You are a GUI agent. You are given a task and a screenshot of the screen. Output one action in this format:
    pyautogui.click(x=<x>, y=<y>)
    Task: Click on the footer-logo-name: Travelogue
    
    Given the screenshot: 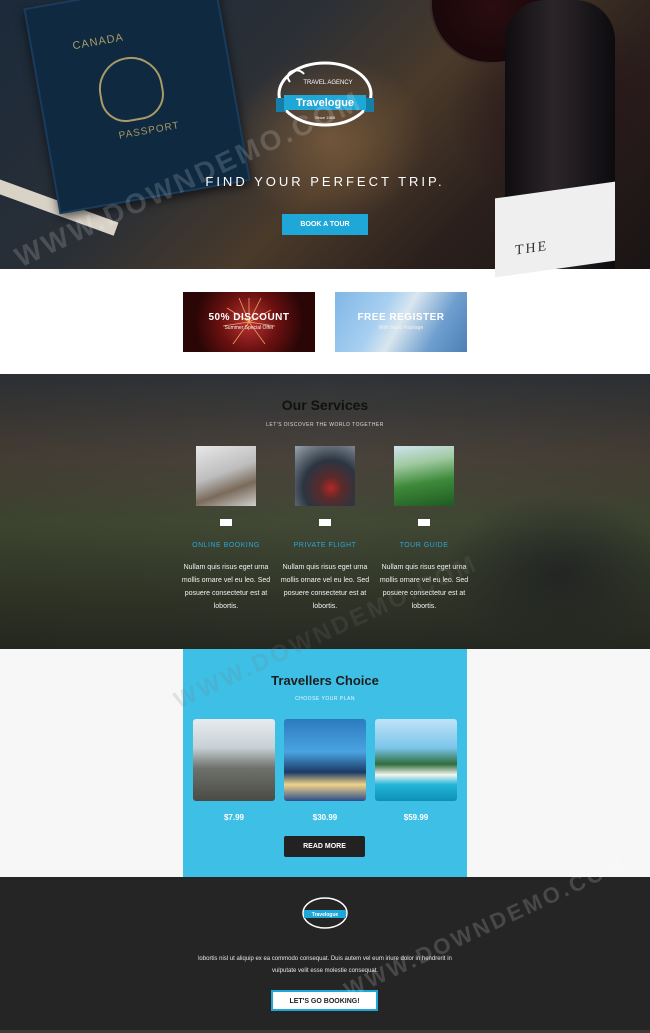 What is the action you would take?
    pyautogui.click(x=325, y=915)
    